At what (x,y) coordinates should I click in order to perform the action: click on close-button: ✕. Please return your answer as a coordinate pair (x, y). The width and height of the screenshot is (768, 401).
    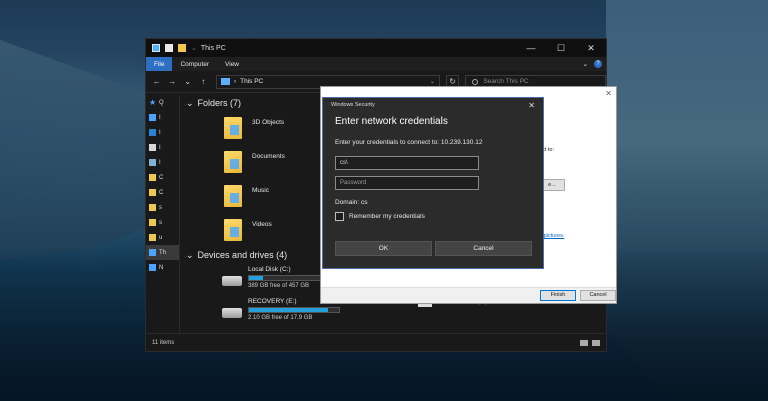
    Looking at the image, I should click on (591, 48).